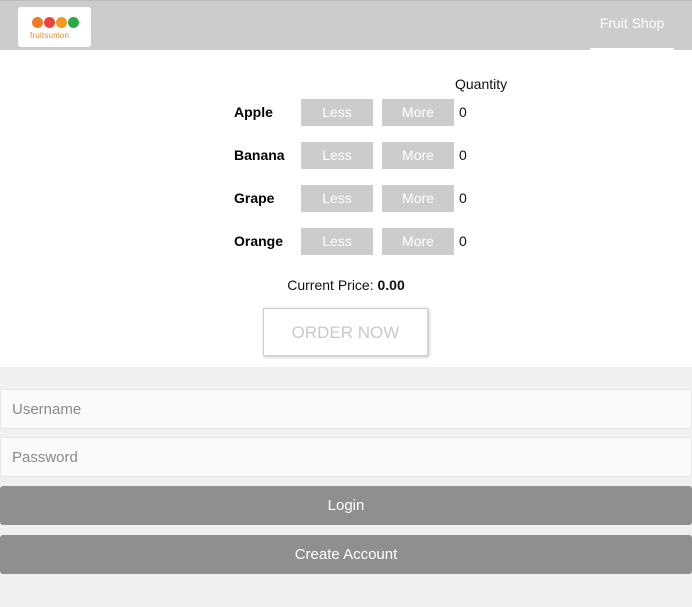 The image size is (692, 607). Describe the element at coordinates (346, 554) in the screenshot. I see `create-account-button: Create Account` at that location.